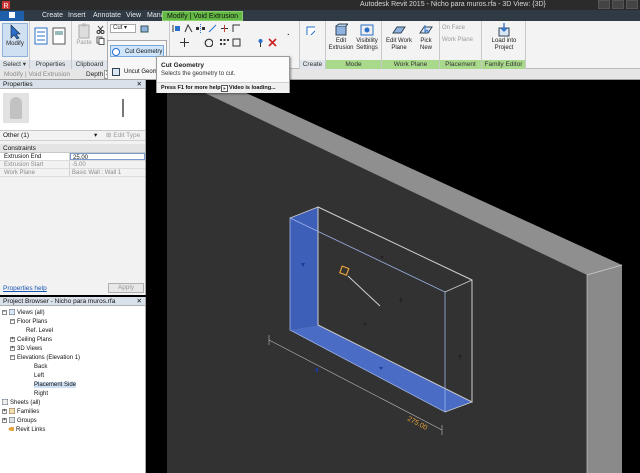  Describe the element at coordinates (84, 40) in the screenshot. I see `paste-button: Paste` at that location.